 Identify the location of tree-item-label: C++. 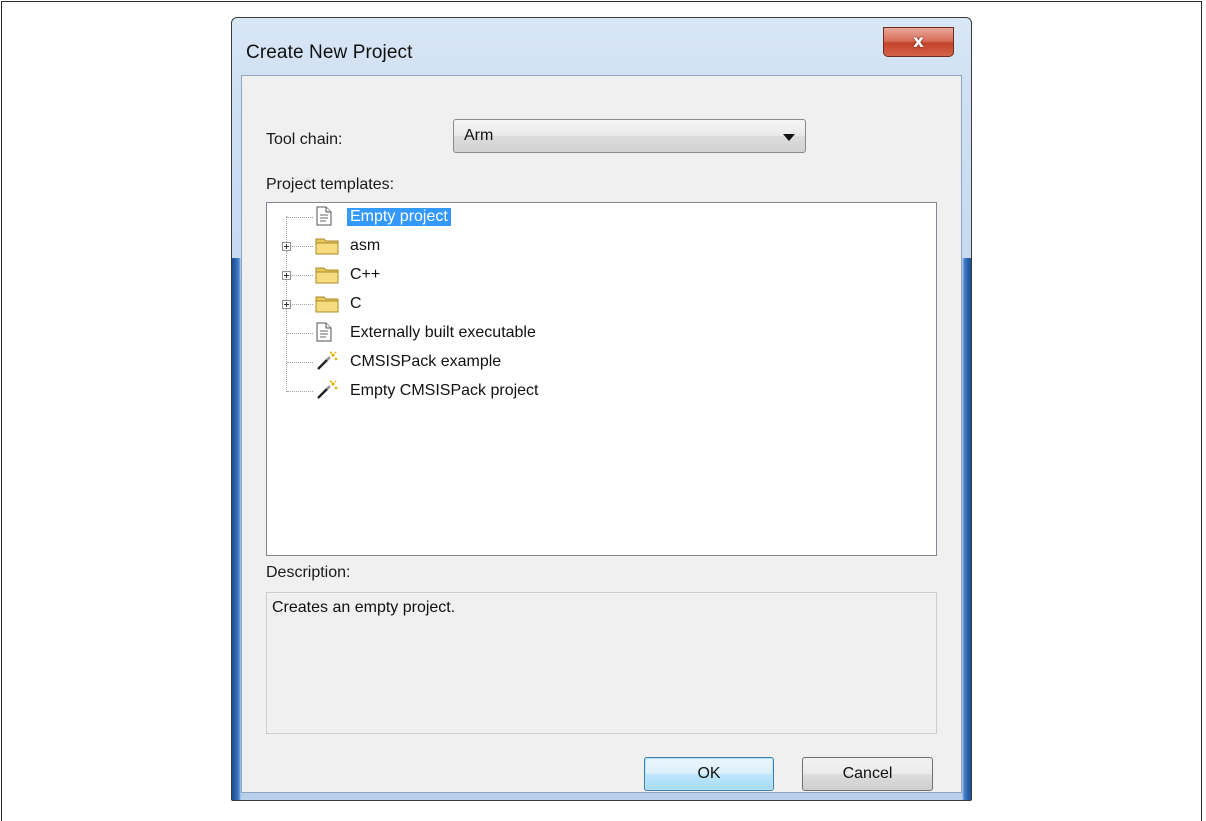
(365, 274).